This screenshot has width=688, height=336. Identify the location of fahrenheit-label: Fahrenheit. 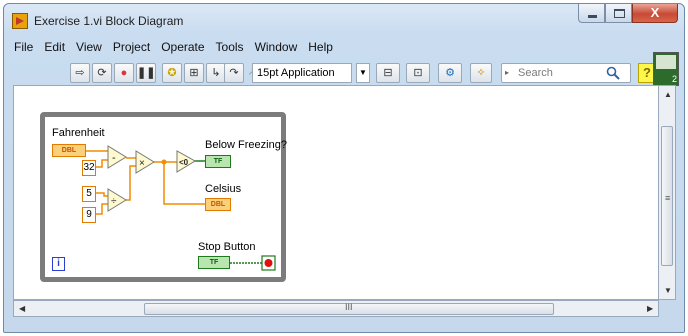
(78, 133).